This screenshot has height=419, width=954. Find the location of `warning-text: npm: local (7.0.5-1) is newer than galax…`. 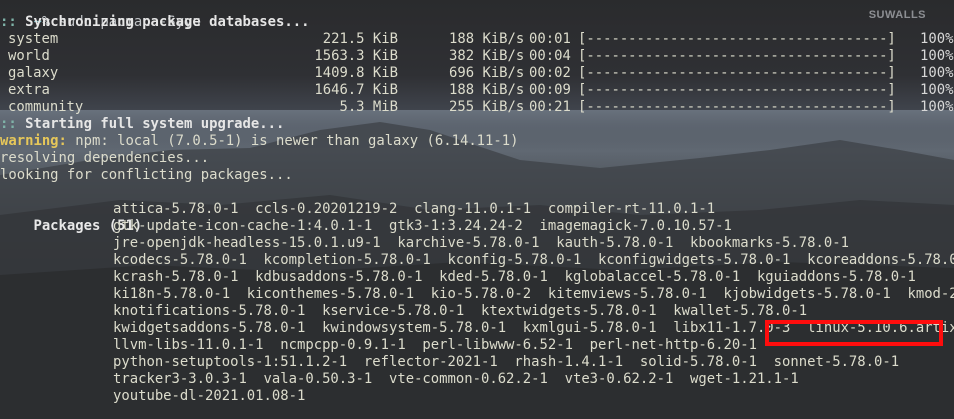

warning-text: npm: local (7.0.5-1) is newer than galax… is located at coordinates (292, 141).